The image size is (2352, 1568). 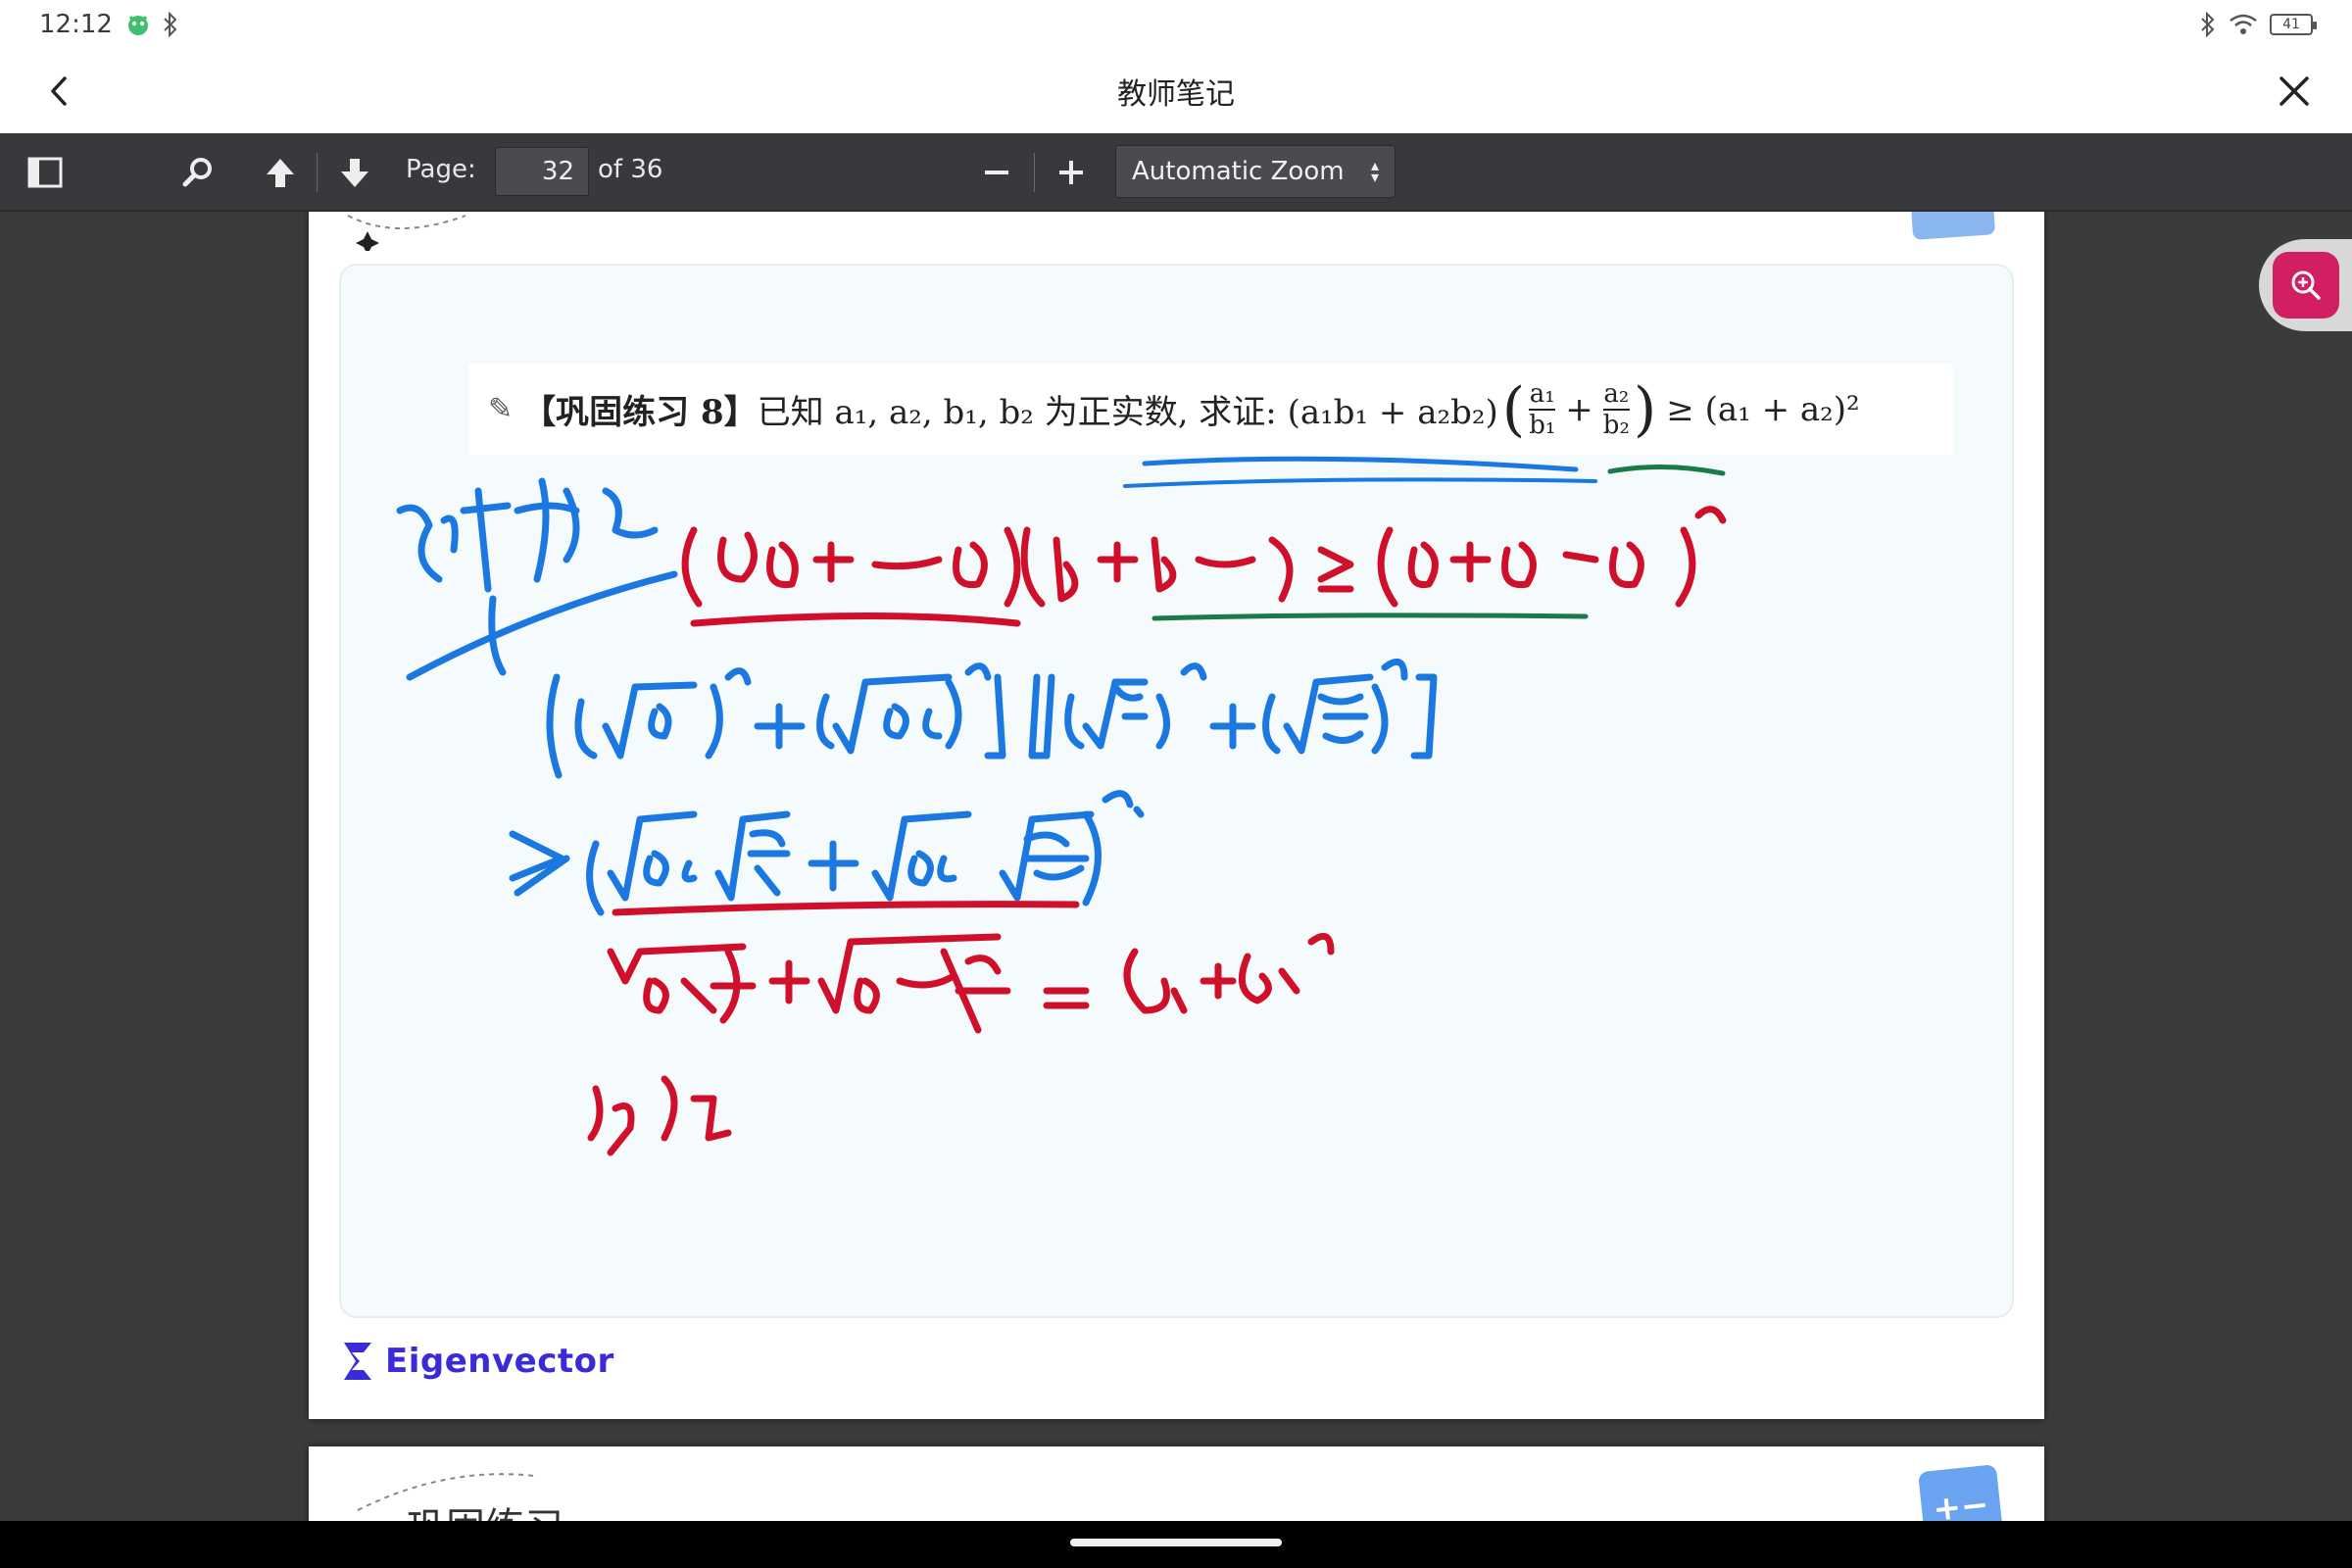 I want to click on page-title: 教师笔记, so click(x=1176, y=94).